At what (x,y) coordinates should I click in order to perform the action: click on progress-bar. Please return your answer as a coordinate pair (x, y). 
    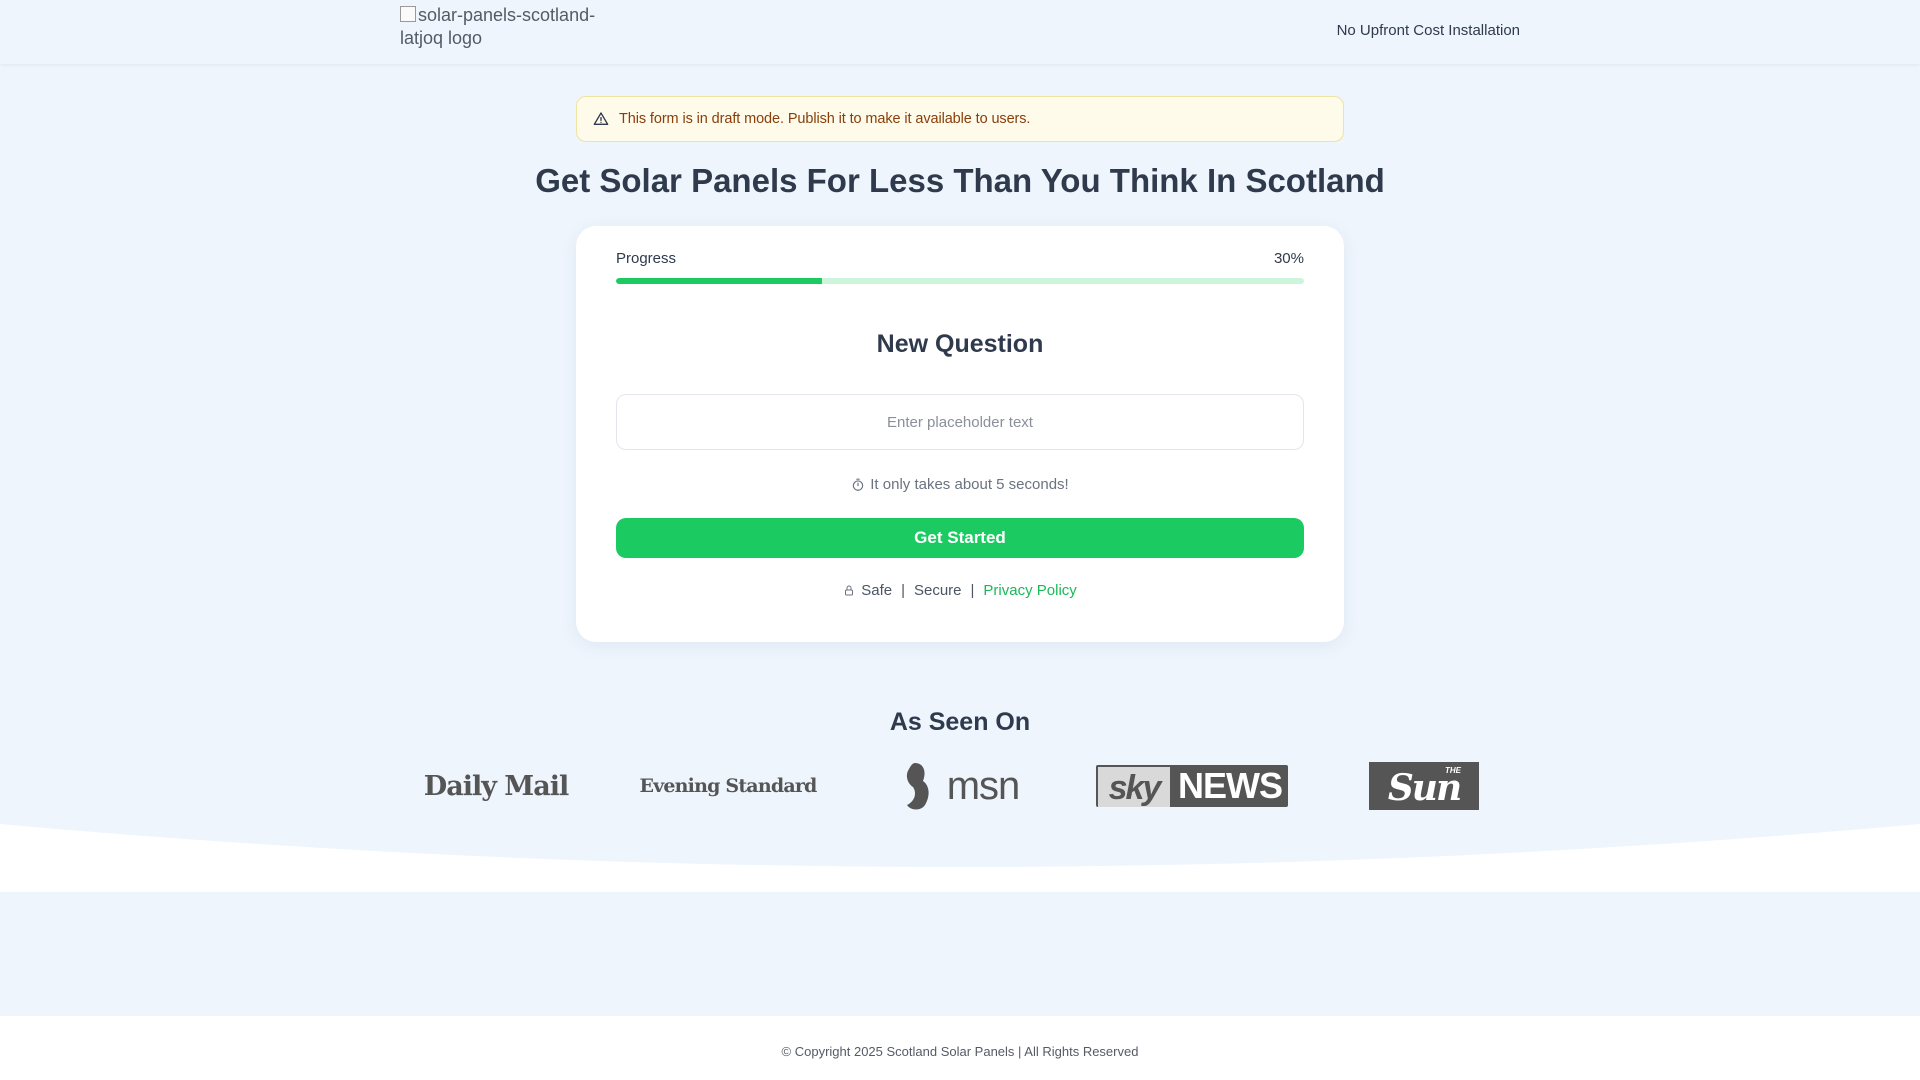
    Looking at the image, I should click on (960, 281).